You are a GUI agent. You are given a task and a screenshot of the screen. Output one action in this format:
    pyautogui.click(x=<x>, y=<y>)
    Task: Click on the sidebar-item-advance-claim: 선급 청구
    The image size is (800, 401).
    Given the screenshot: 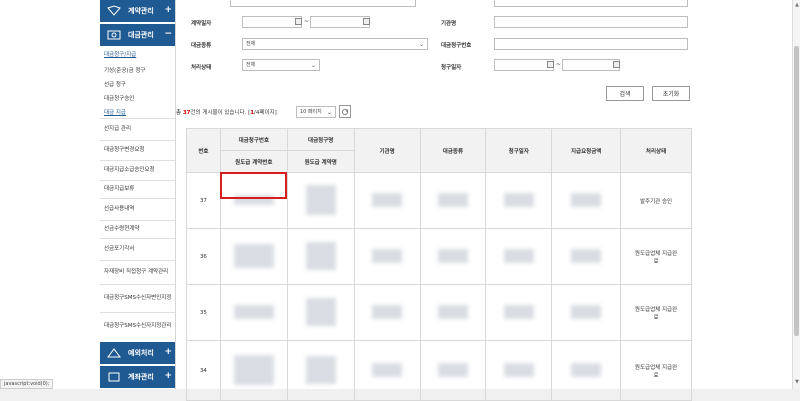 What is the action you would take?
    pyautogui.click(x=115, y=84)
    